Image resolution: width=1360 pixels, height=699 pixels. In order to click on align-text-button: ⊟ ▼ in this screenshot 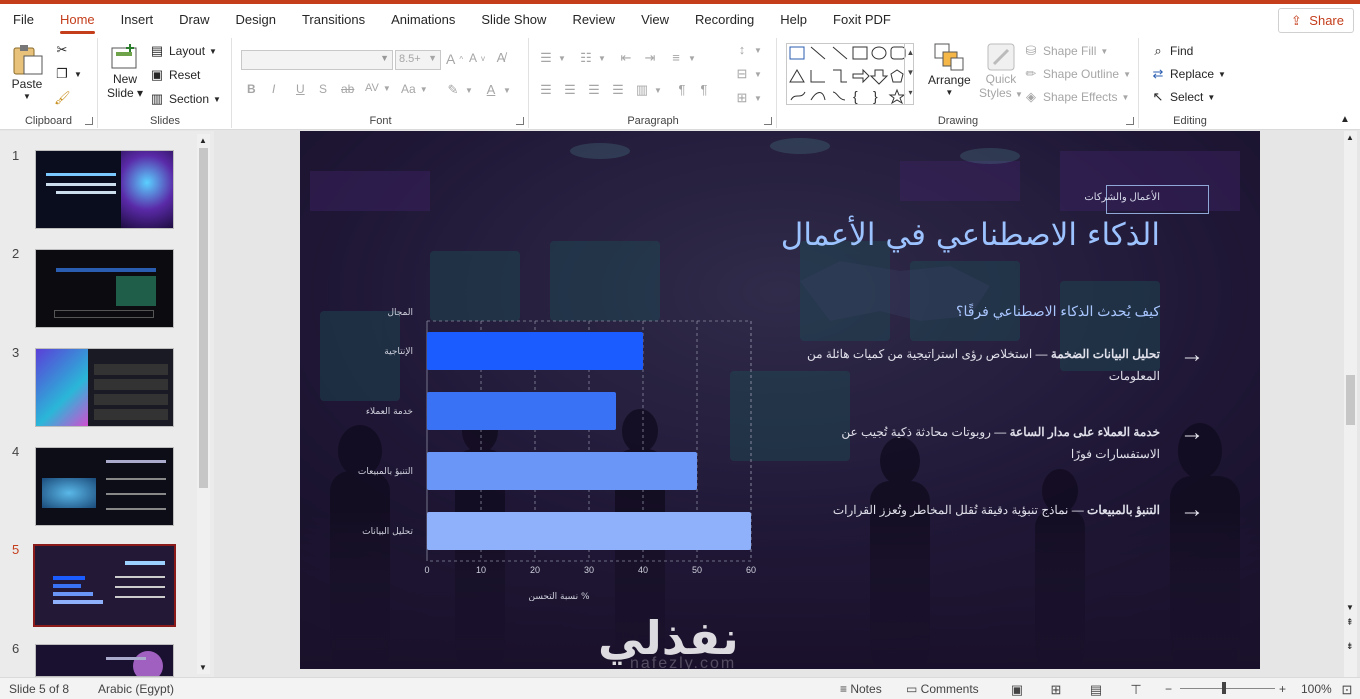, I will do `click(748, 74)`.